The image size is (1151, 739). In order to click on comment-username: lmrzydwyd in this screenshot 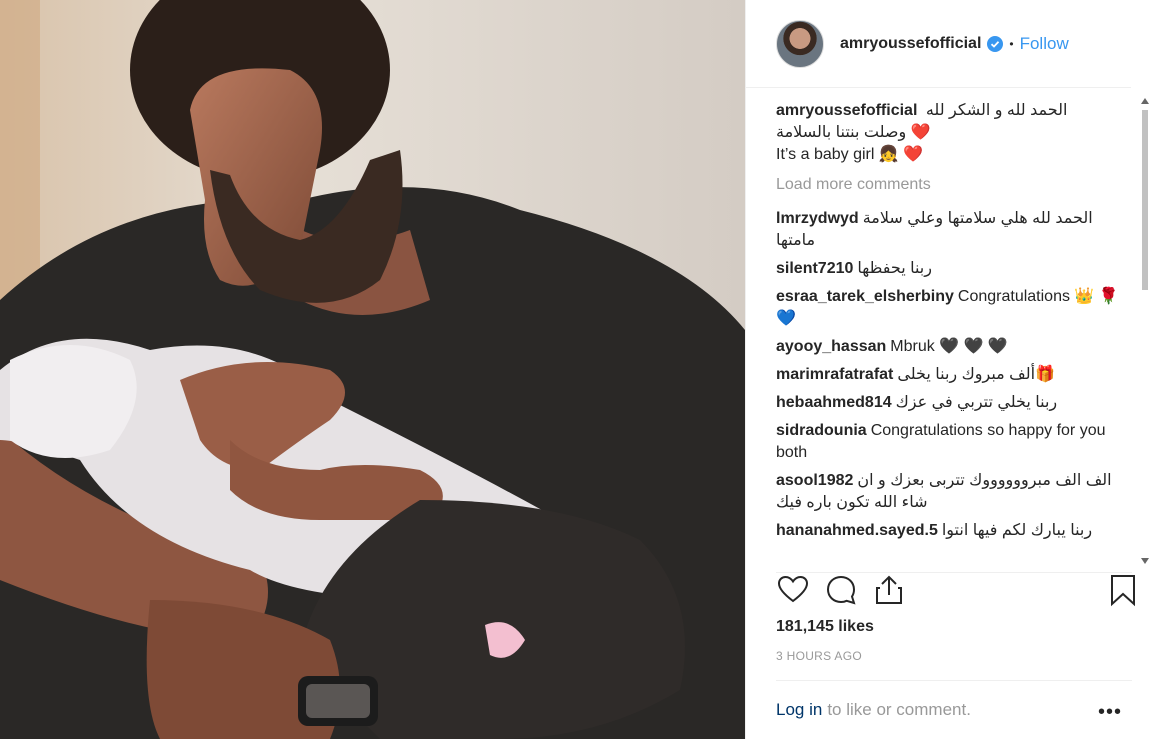, I will do `click(817, 218)`.